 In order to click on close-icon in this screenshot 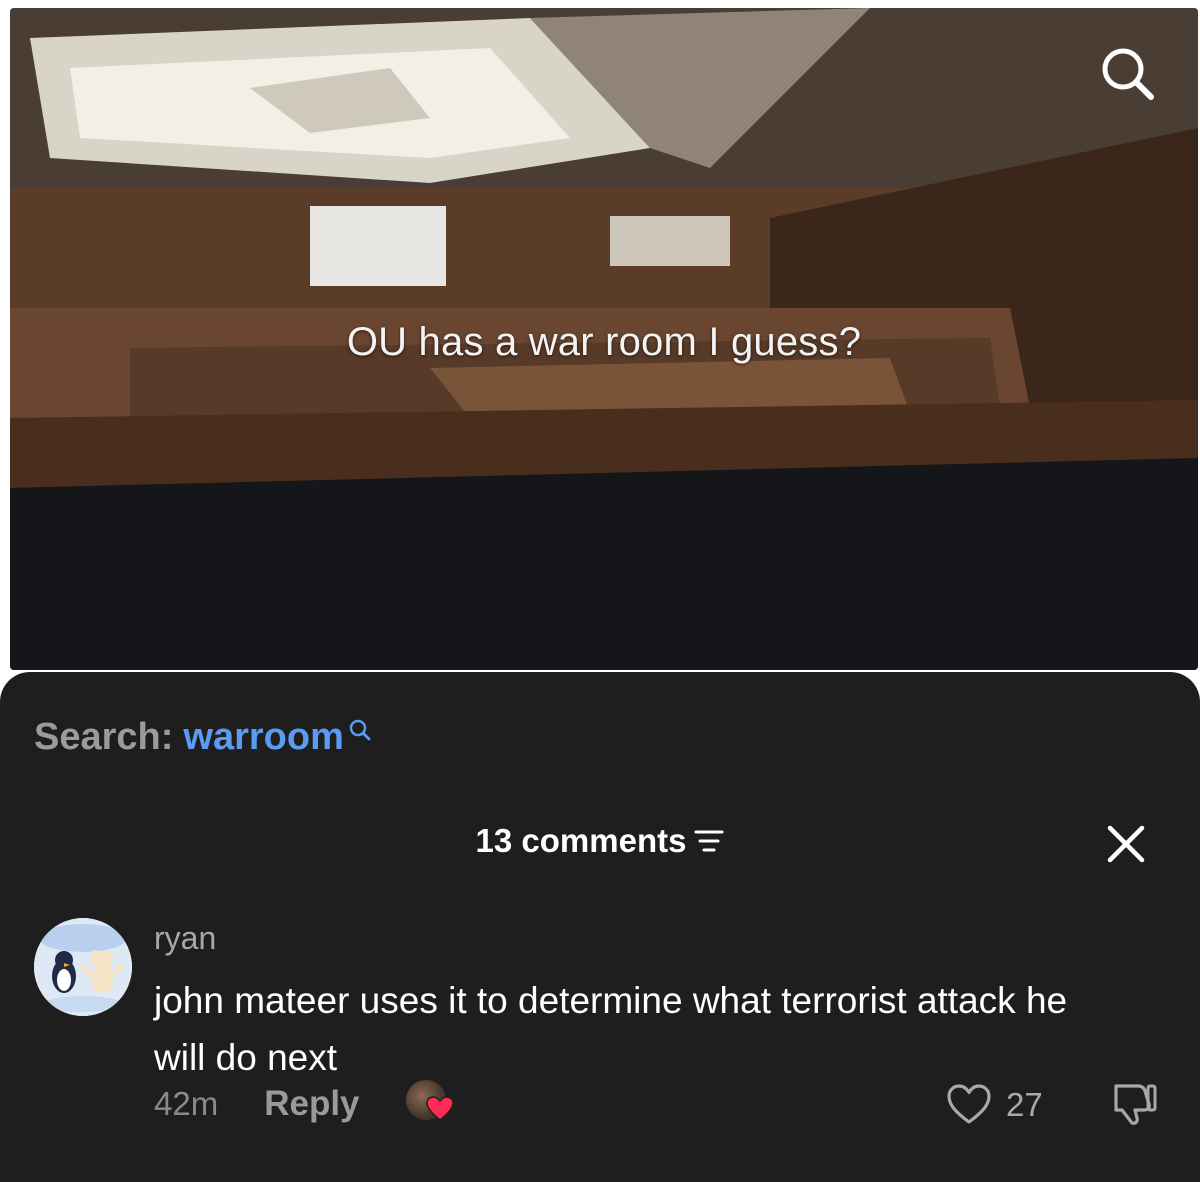, I will do `click(1126, 844)`.